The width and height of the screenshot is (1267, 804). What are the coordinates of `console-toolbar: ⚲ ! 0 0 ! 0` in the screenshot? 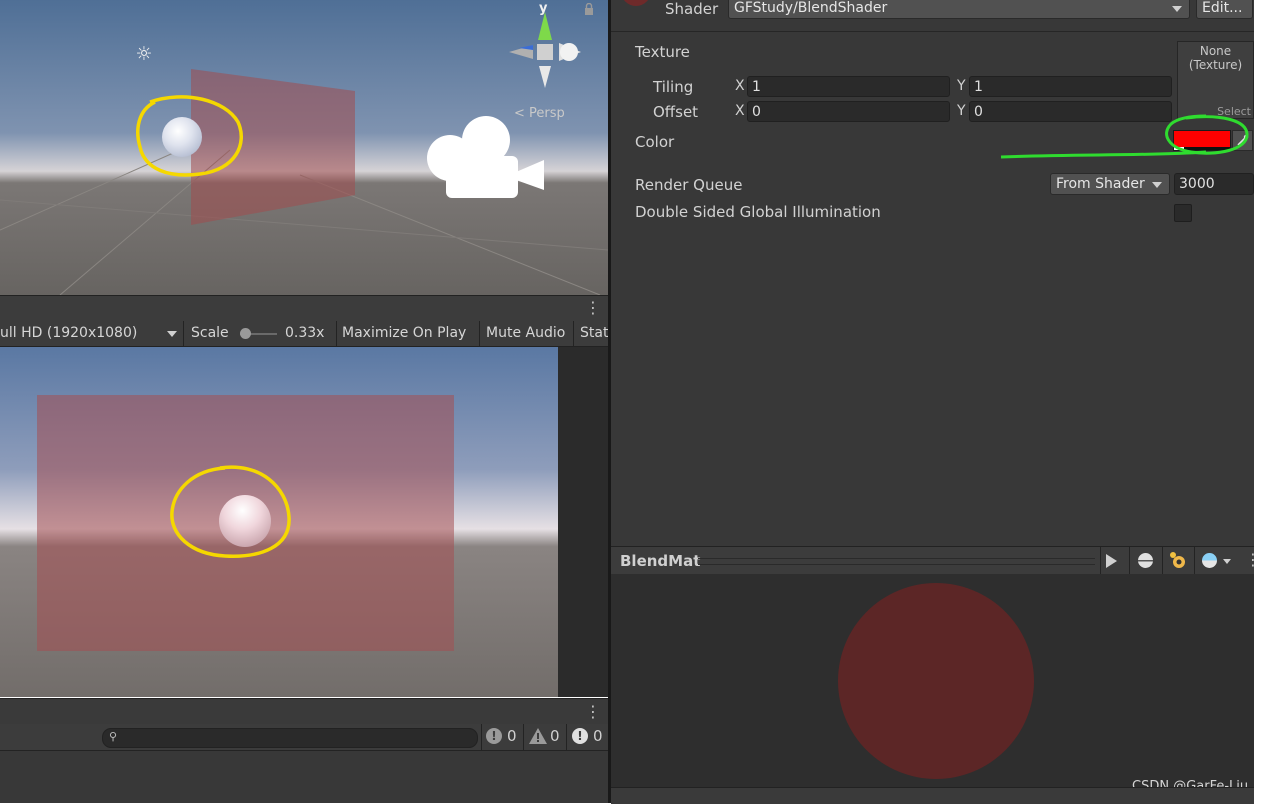 It's located at (304, 737).